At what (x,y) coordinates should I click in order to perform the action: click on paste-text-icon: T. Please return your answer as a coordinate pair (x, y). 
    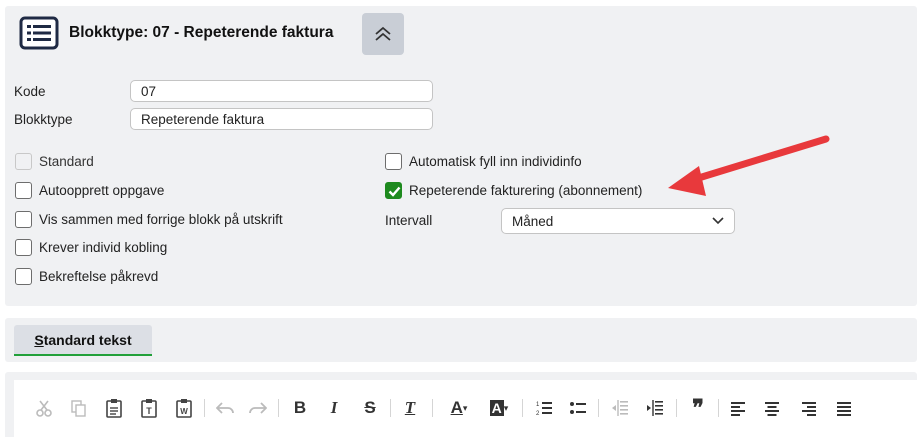
    Looking at the image, I should click on (149, 408).